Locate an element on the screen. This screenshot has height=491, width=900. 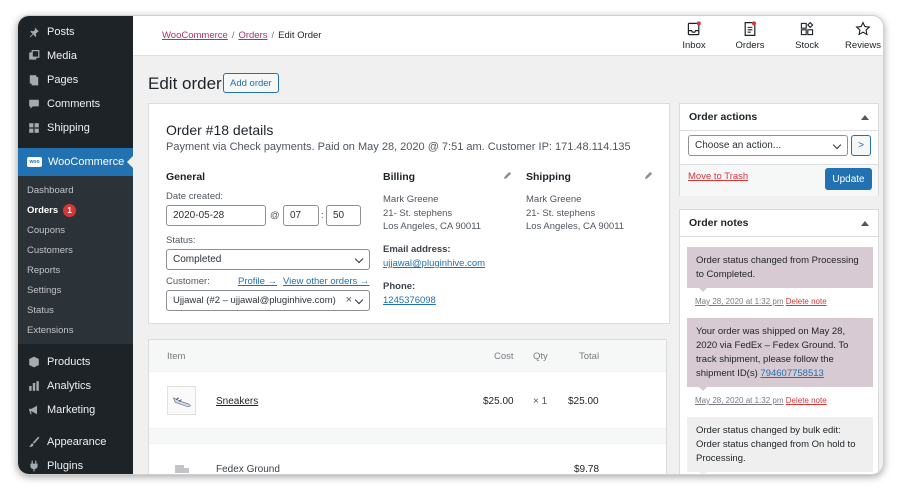
order-note: Order status changed by bulk edit is located at coordinates (780, 445).